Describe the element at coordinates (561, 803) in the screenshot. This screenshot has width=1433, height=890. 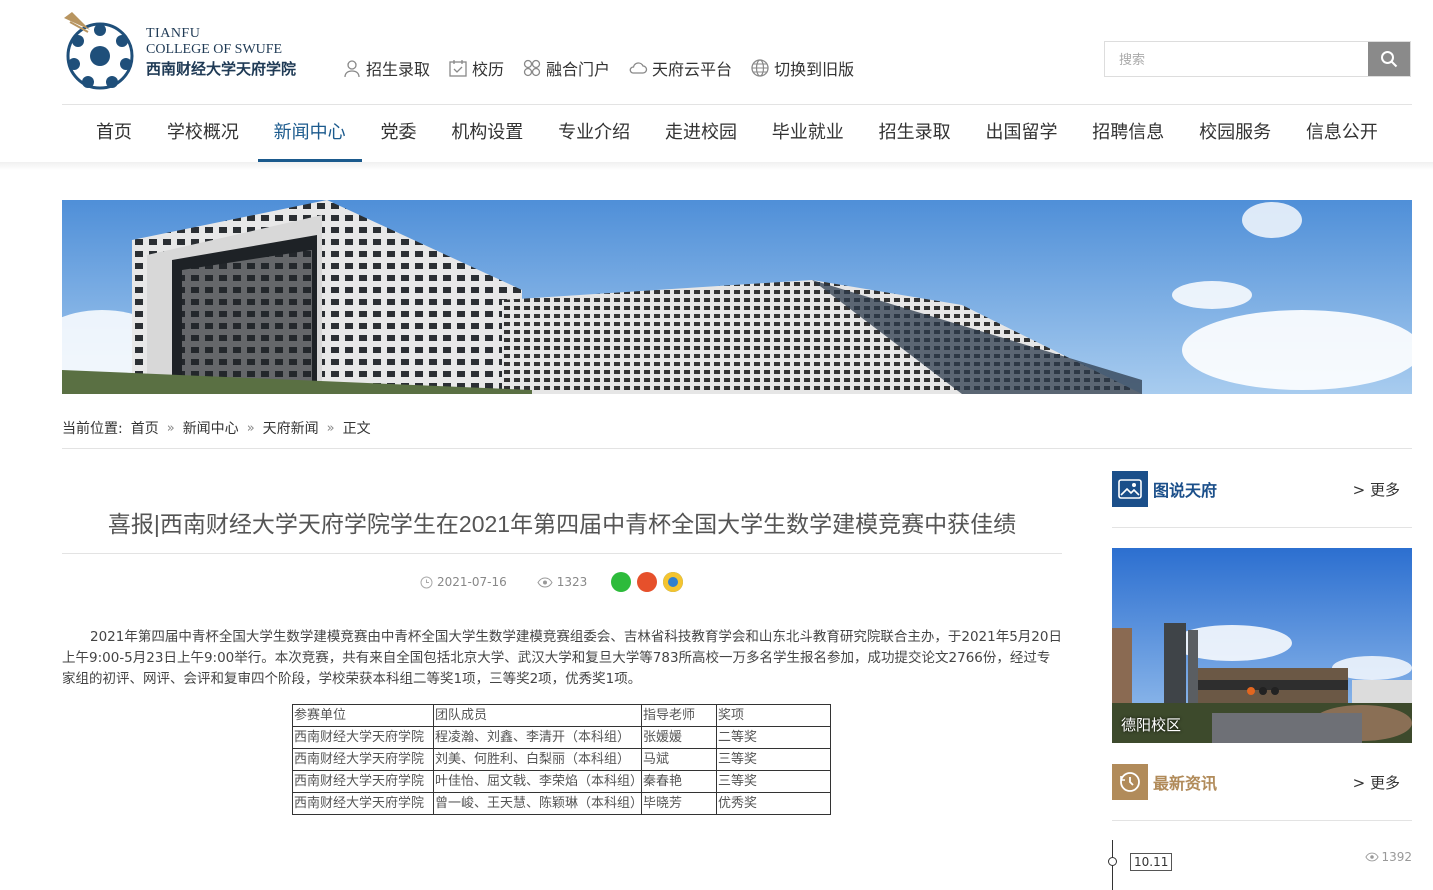
I see `table-row: 西南财经大学天府学院 曾一峻、王天慧、陈颖琳（本科组） 毕晓芳 优秀奖` at that location.